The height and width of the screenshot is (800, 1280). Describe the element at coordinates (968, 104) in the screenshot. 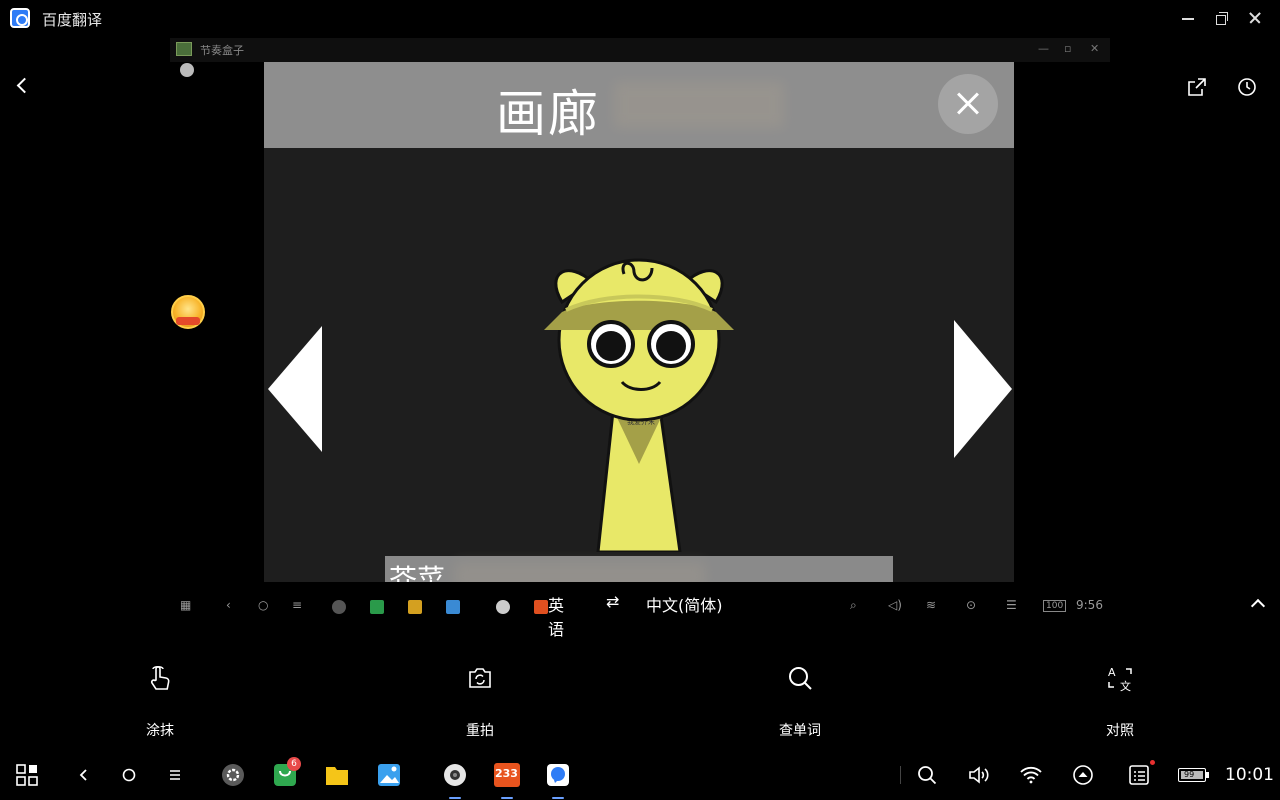

I see `gallery-close-icon` at that location.